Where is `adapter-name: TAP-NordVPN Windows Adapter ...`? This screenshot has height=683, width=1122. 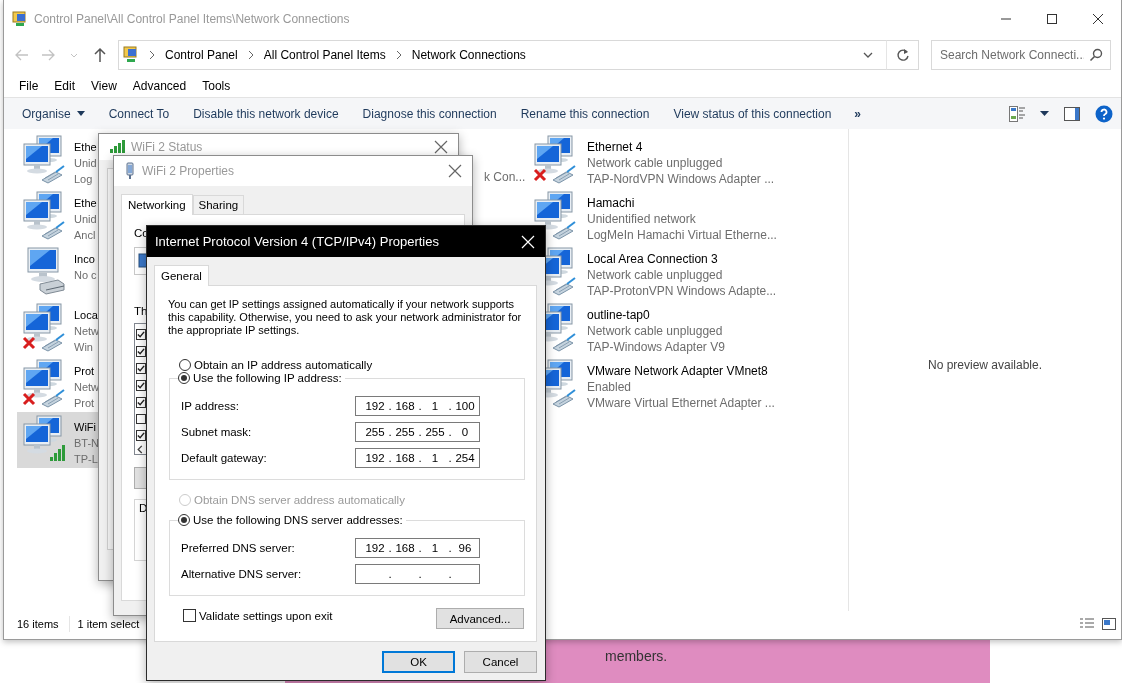 adapter-name: TAP-NordVPN Windows Adapter ... is located at coordinates (681, 179).